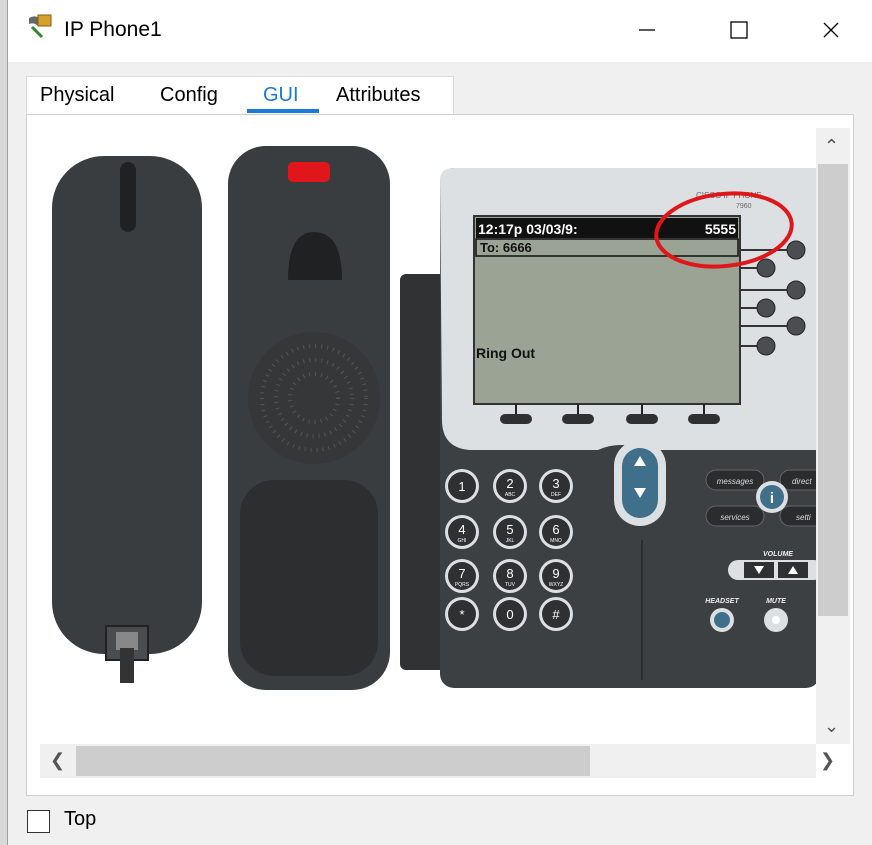 This screenshot has width=872, height=845. I want to click on minimize-button, so click(647, 30).